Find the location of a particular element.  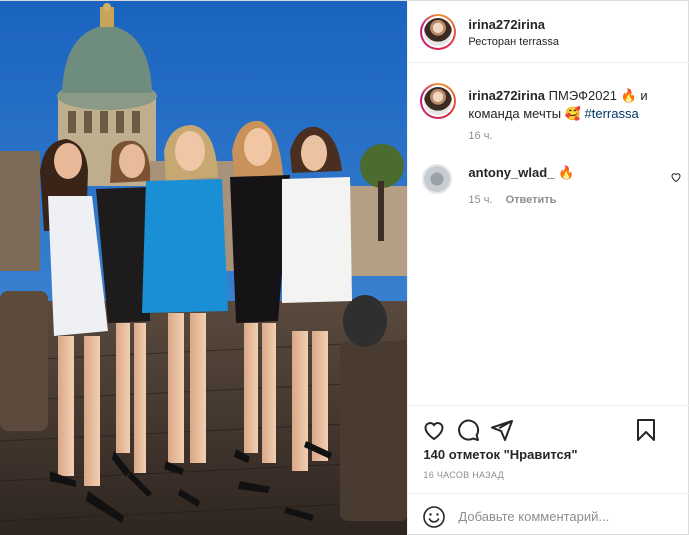

reply-button: Ответить is located at coordinates (531, 200).